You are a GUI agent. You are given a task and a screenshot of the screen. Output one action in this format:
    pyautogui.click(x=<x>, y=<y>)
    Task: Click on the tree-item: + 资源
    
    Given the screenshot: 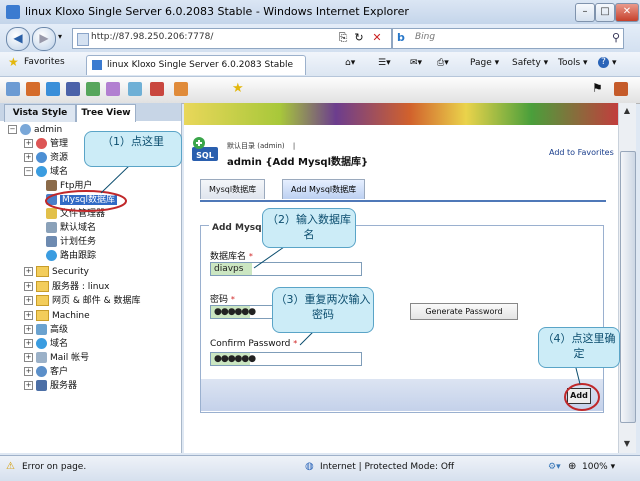 What is the action you would take?
    pyautogui.click(x=46, y=158)
    